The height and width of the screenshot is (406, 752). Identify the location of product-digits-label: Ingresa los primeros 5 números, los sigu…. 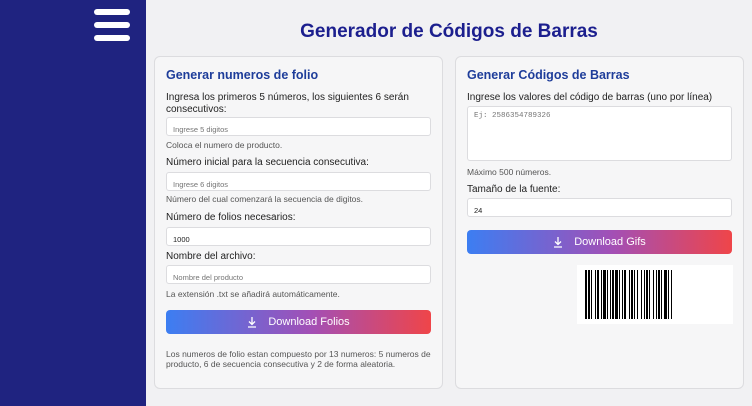
(287, 103).